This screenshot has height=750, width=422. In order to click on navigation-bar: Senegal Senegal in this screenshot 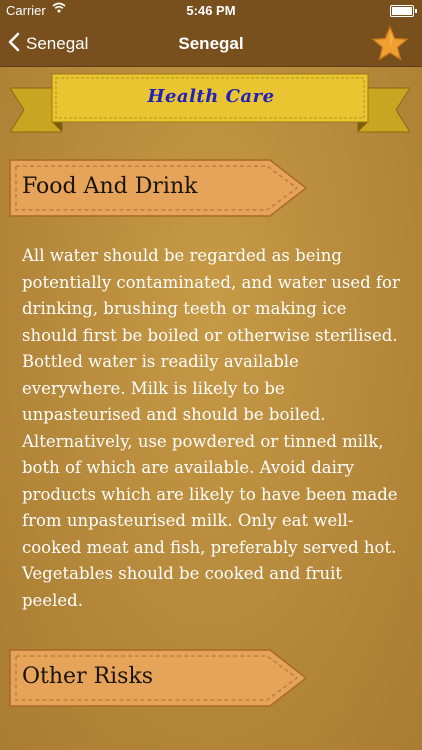, I will do `click(211, 44)`.